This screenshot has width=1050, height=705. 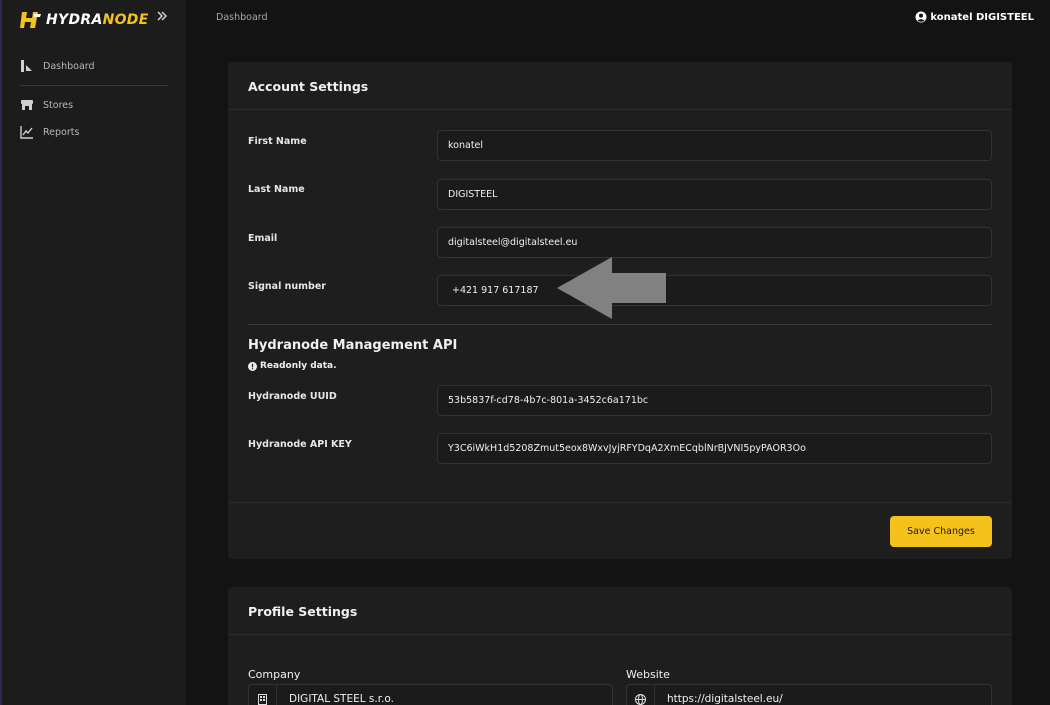 I want to click on card-footer-divider, so click(x=620, y=502).